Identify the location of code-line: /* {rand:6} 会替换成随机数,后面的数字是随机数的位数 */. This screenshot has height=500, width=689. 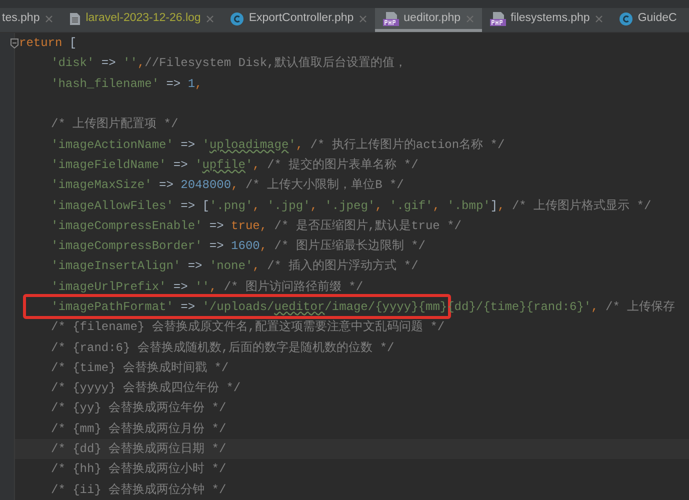
(222, 348).